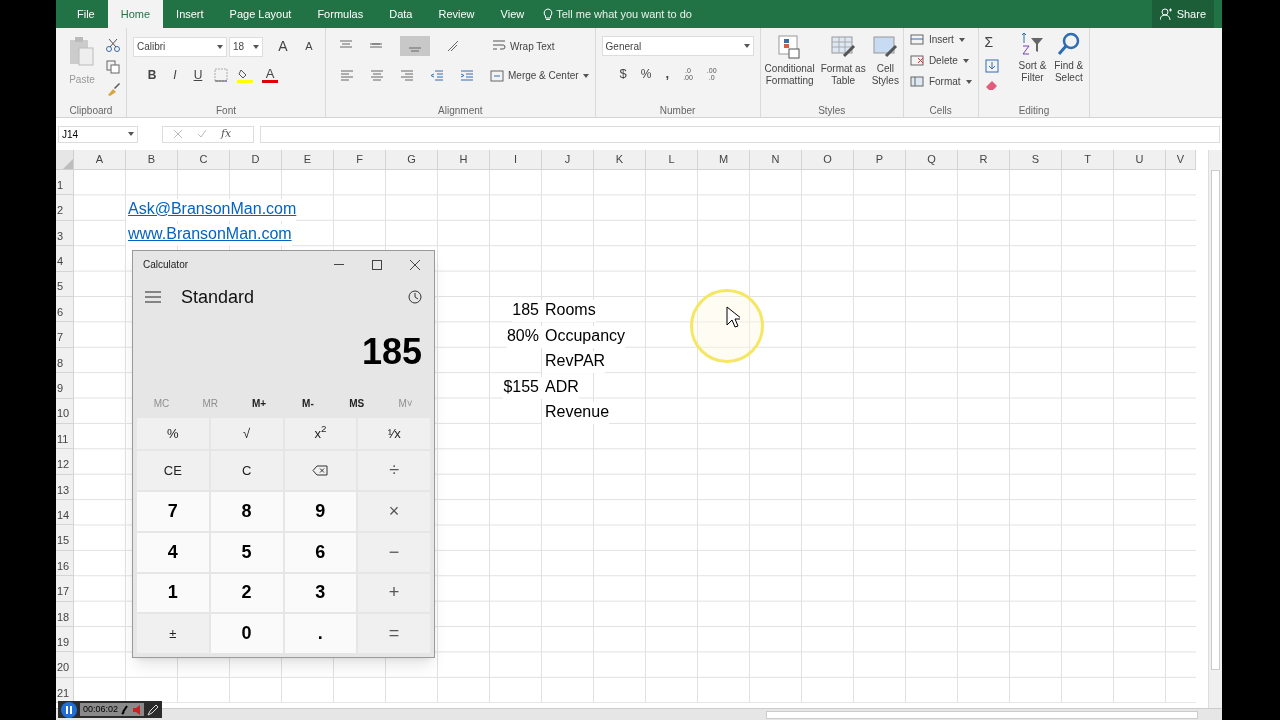  Describe the element at coordinates (1036, 160) in the screenshot. I see `column-header: S` at that location.